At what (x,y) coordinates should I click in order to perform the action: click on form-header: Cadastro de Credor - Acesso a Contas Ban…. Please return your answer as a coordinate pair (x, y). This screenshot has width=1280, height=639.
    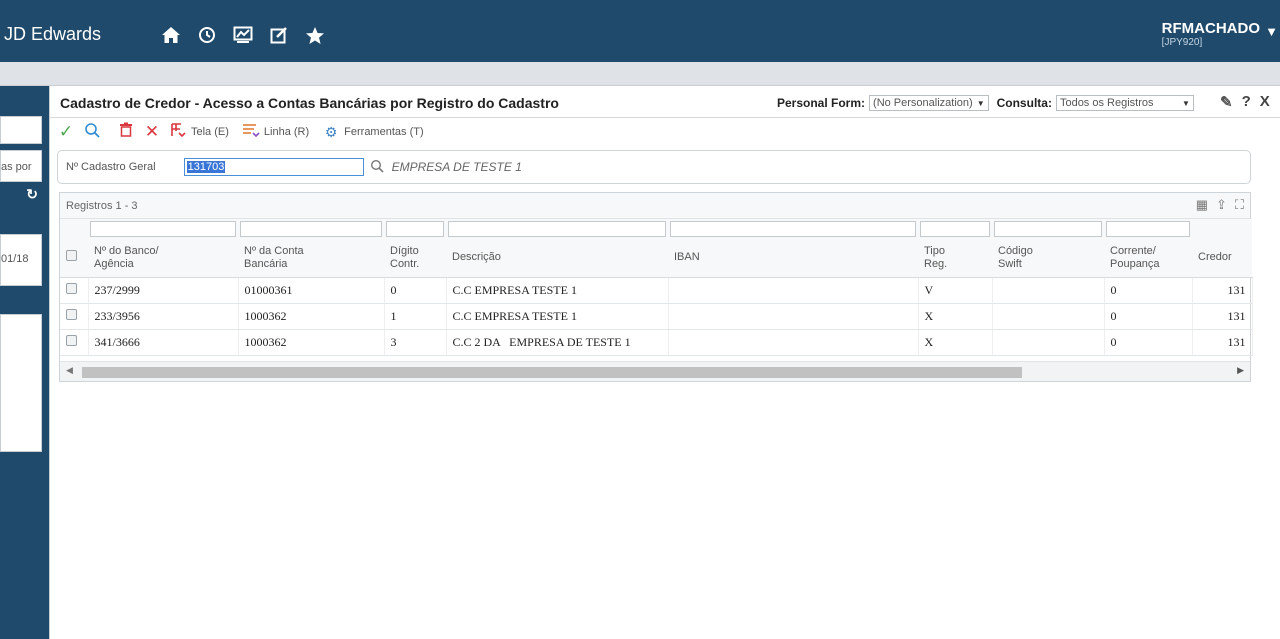
    Looking at the image, I should click on (665, 102).